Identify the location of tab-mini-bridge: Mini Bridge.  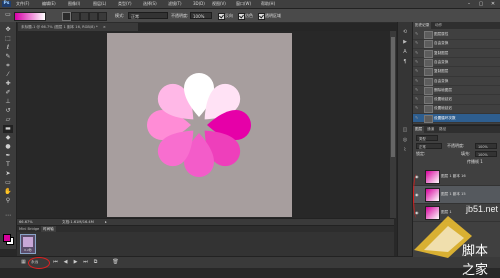
(29, 229).